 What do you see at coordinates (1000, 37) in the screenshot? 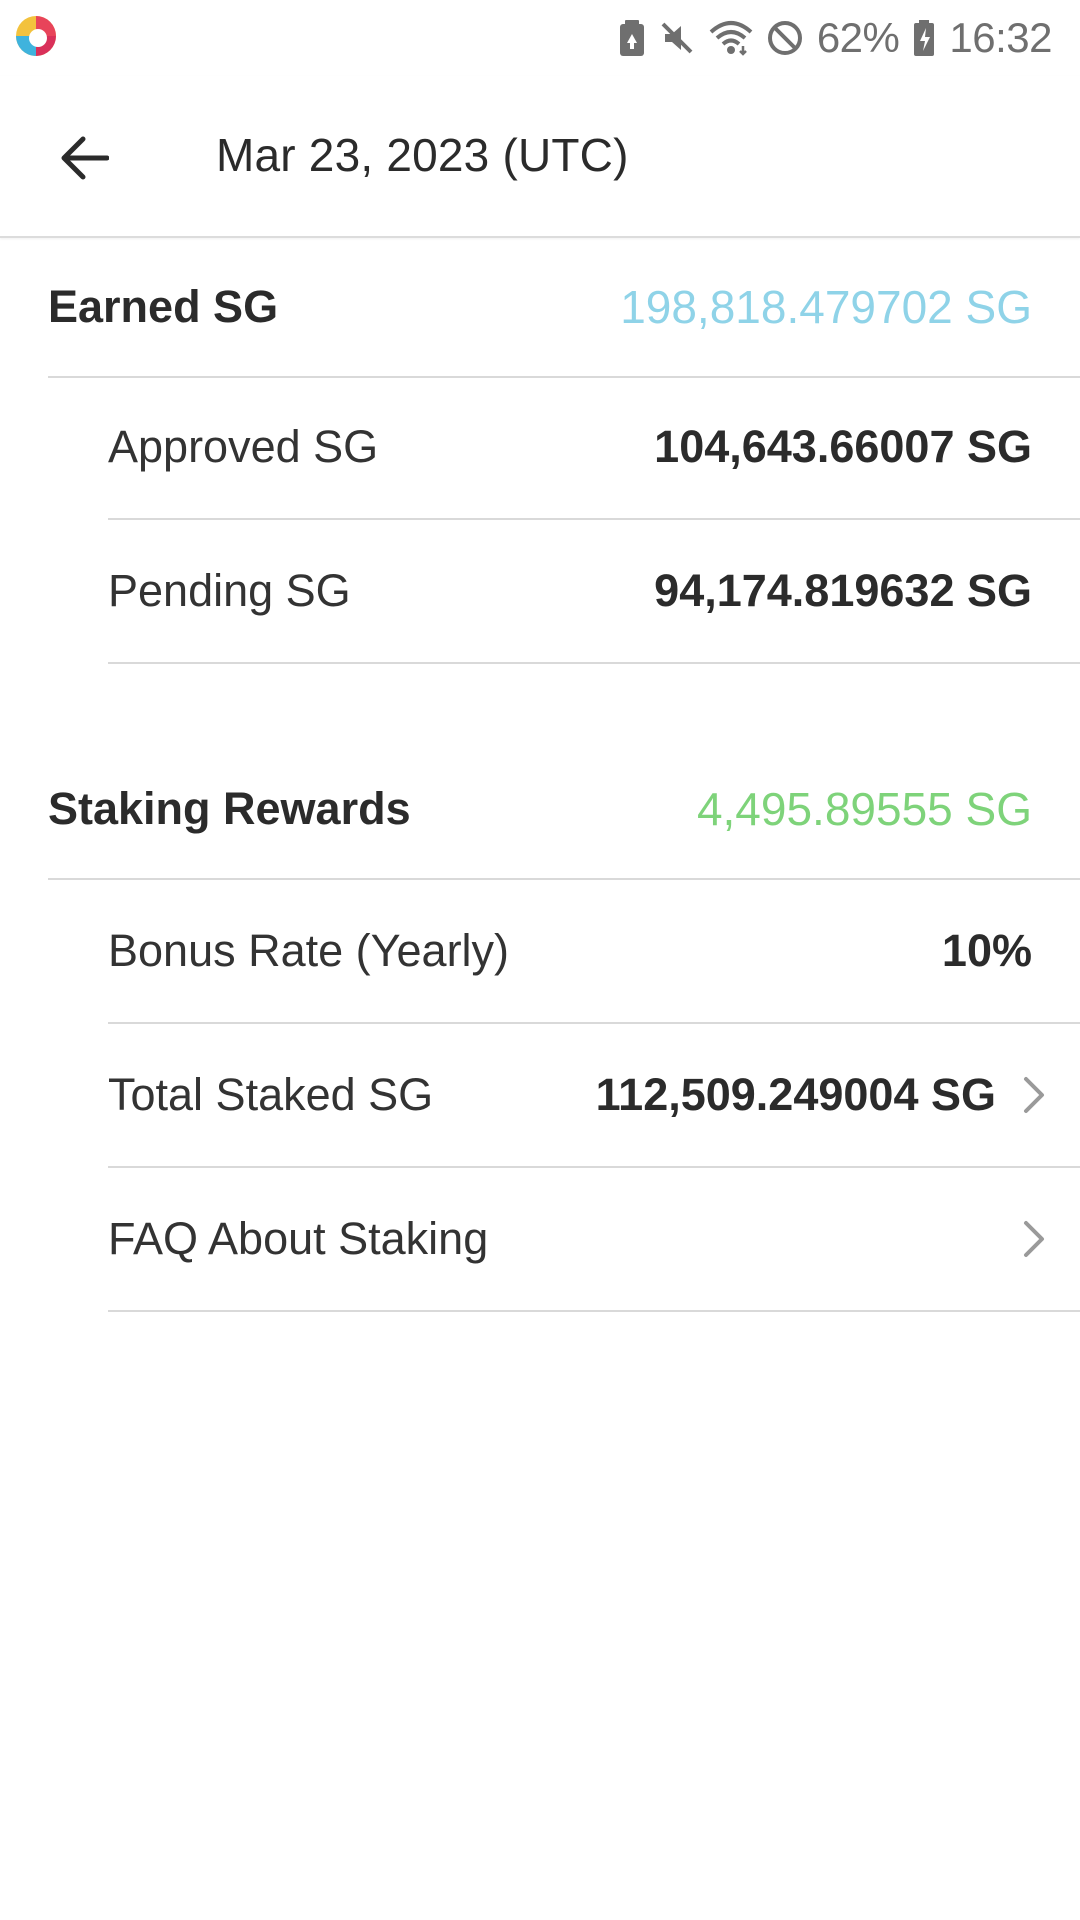
I see `clock: 16:32` at bounding box center [1000, 37].